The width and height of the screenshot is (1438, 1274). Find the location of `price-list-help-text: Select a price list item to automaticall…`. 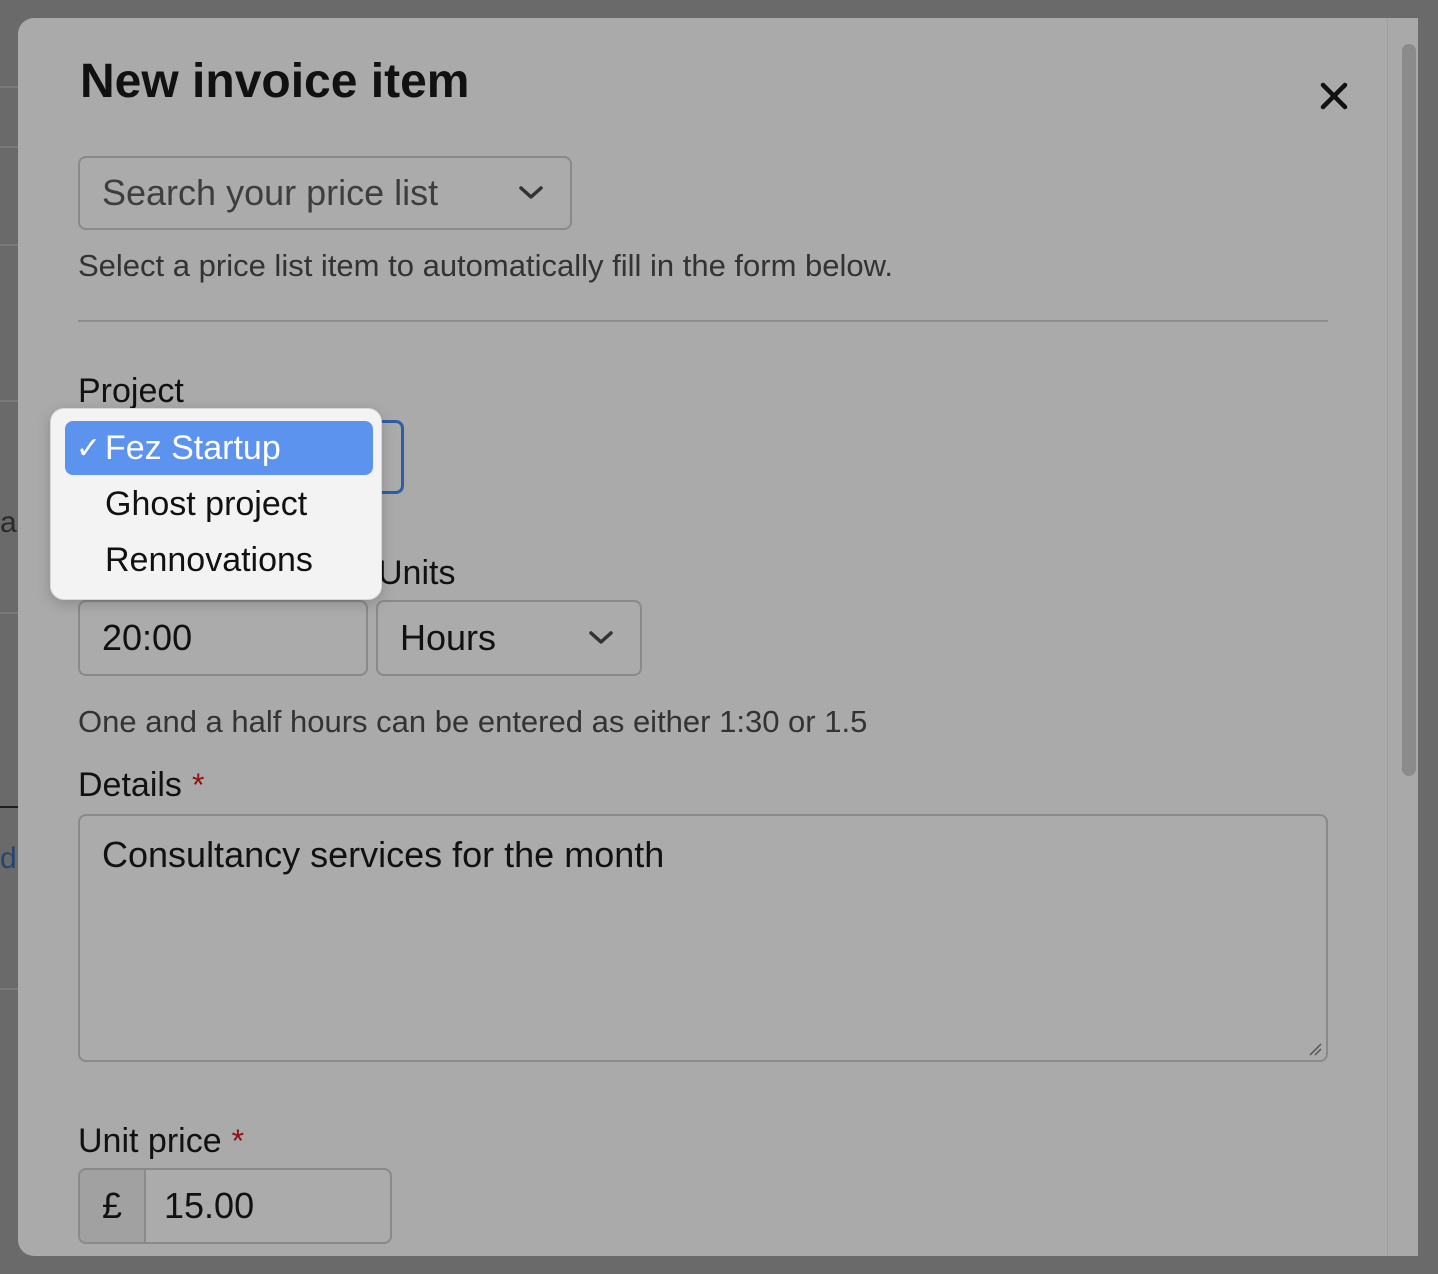

price-list-help-text: Select a price list item to automaticall… is located at coordinates (485, 265).